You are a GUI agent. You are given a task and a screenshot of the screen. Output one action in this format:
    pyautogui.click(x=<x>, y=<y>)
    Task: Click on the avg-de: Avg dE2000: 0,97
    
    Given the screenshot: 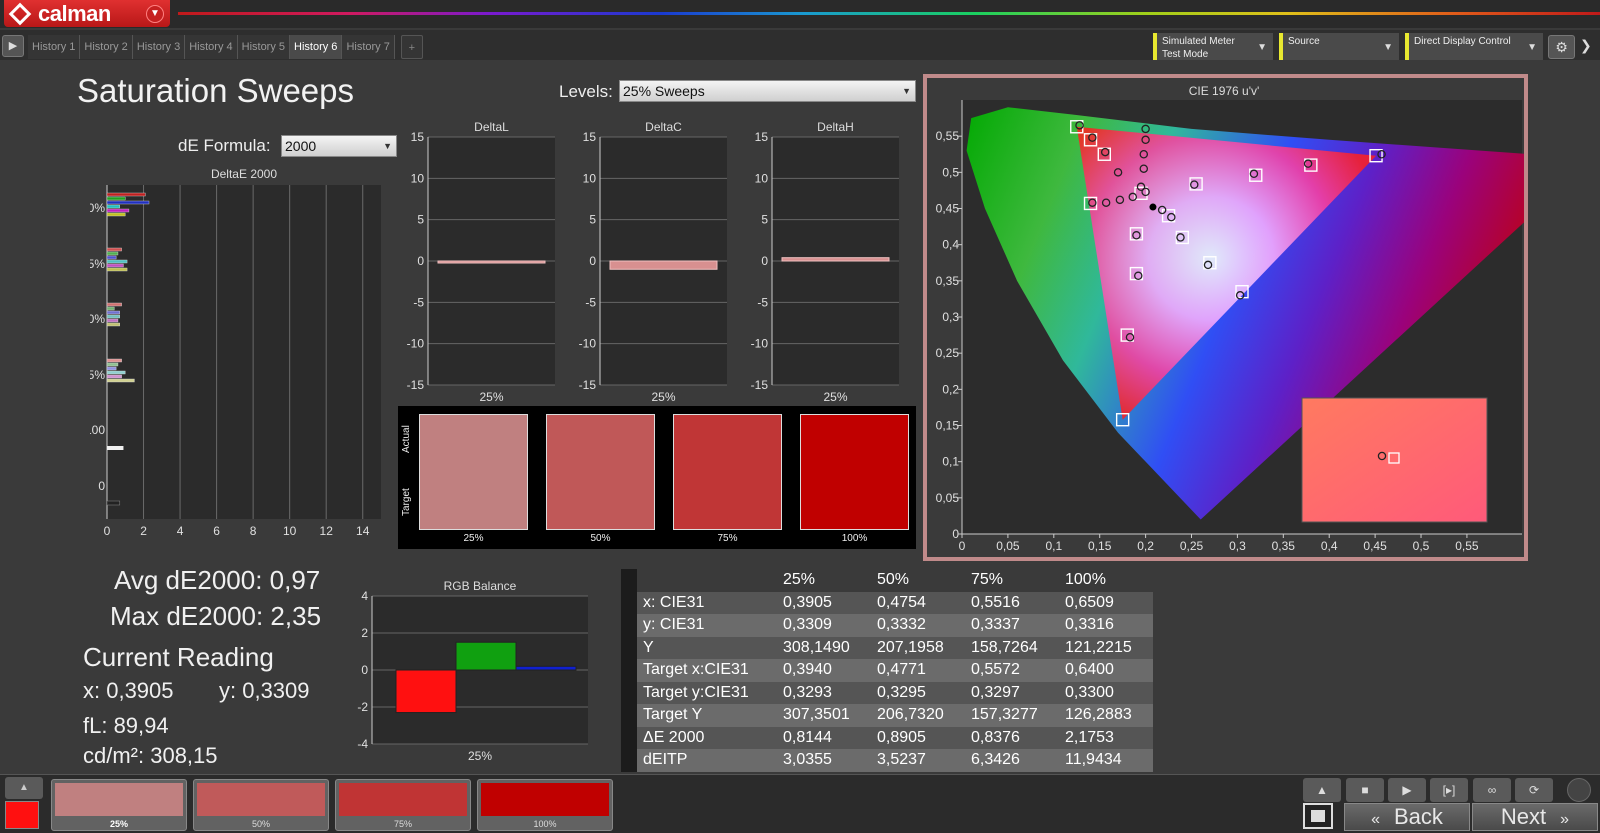 What is the action you would take?
    pyautogui.click(x=217, y=580)
    